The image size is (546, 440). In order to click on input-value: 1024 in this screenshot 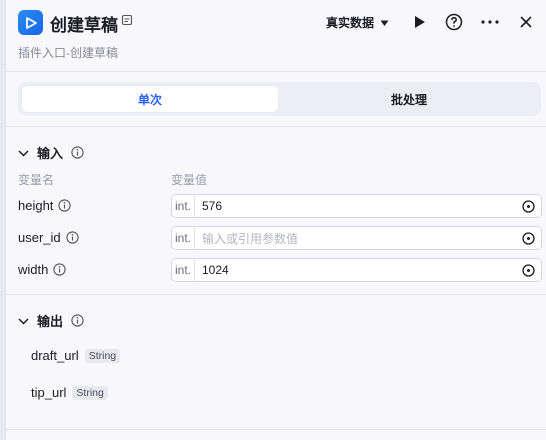, I will do `click(368, 270)`.